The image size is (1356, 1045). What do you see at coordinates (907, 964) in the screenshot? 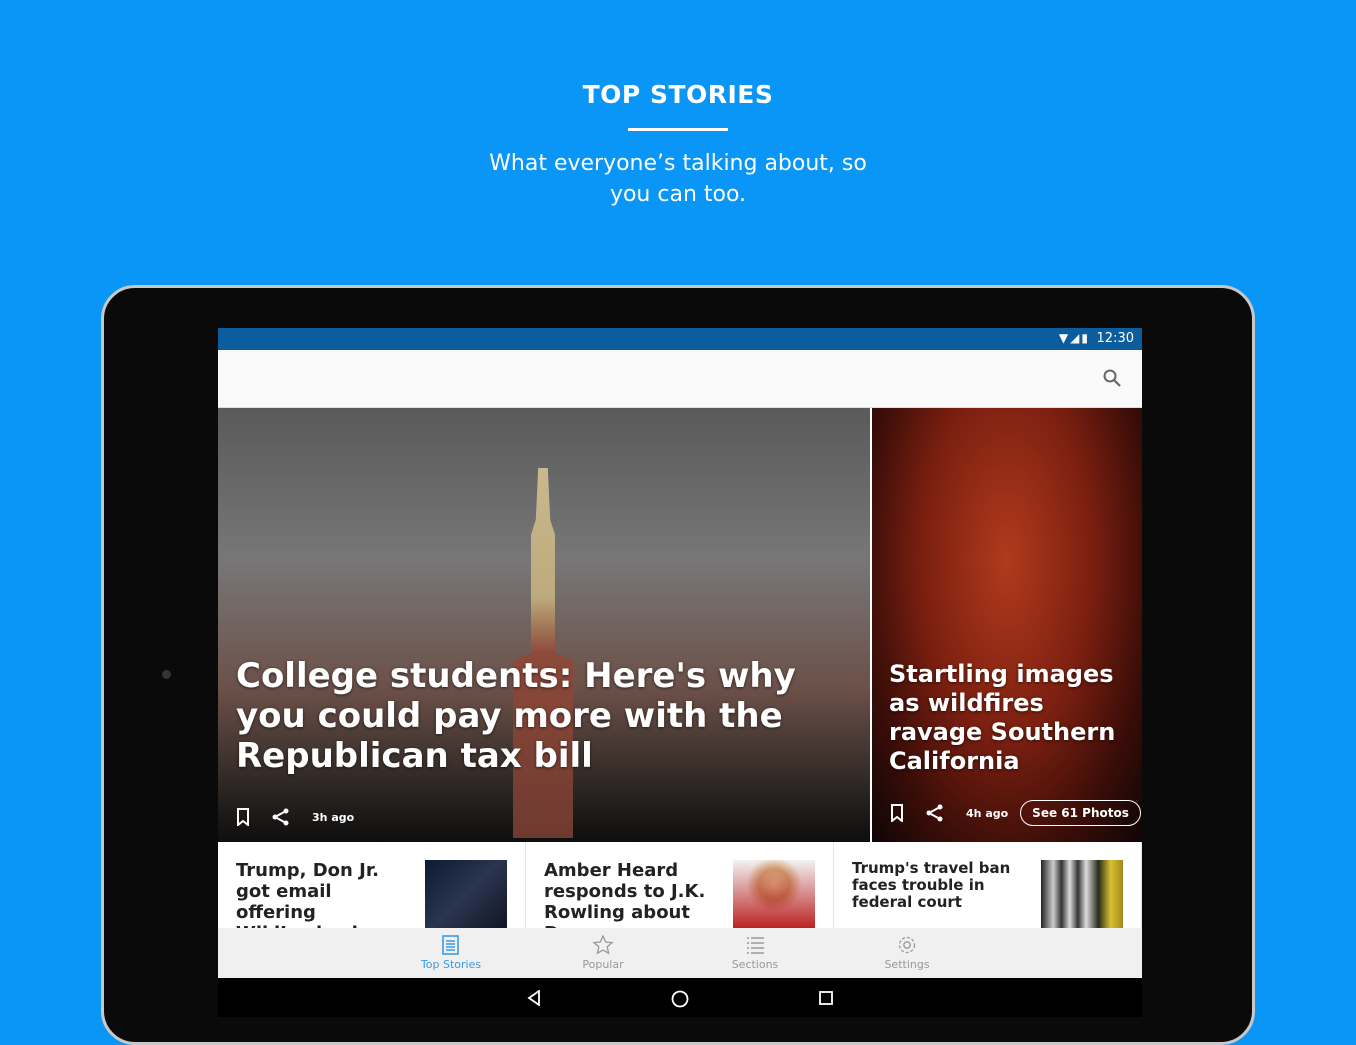
I see `nav-label: Settings` at bounding box center [907, 964].